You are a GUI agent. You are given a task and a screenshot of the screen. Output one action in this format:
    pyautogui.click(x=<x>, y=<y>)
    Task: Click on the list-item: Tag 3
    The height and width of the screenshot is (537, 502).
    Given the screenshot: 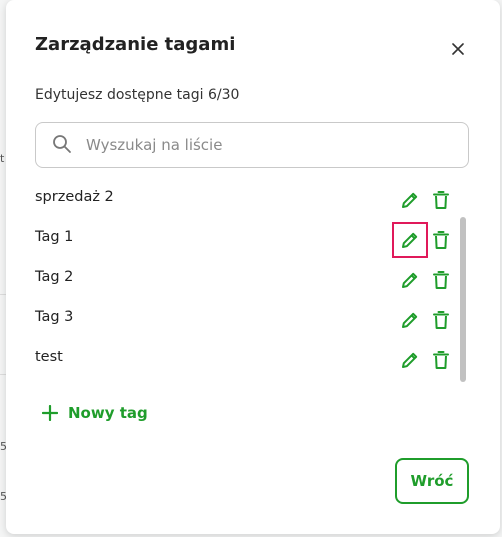 What is the action you would take?
    pyautogui.click(x=245, y=320)
    